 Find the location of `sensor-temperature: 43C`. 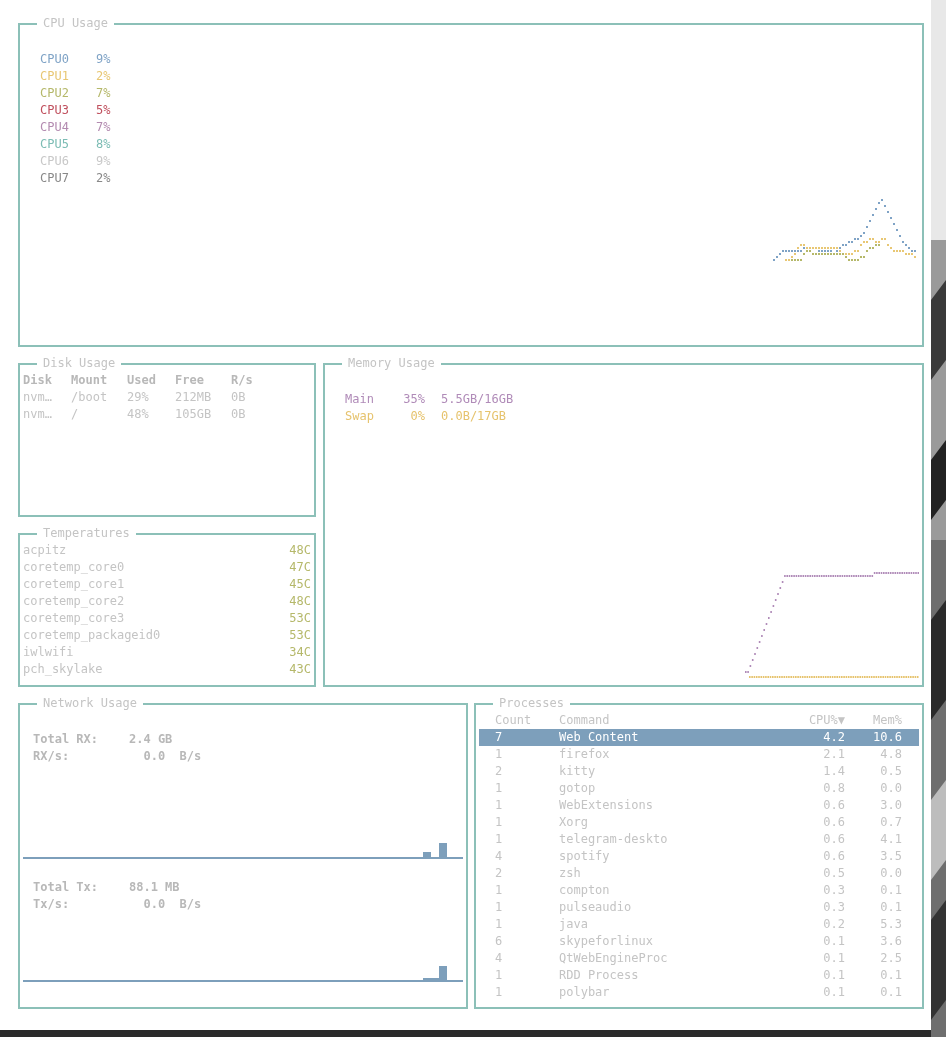

sensor-temperature: 43C is located at coordinates (300, 669).